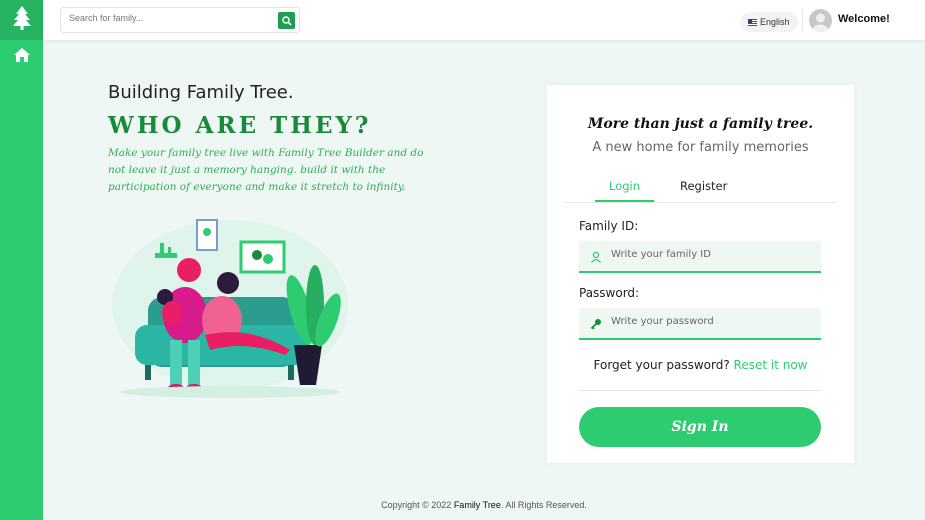 This screenshot has width=925, height=520. What do you see at coordinates (700, 124) in the screenshot?
I see `card-tagline: More than just a family tree.` at bounding box center [700, 124].